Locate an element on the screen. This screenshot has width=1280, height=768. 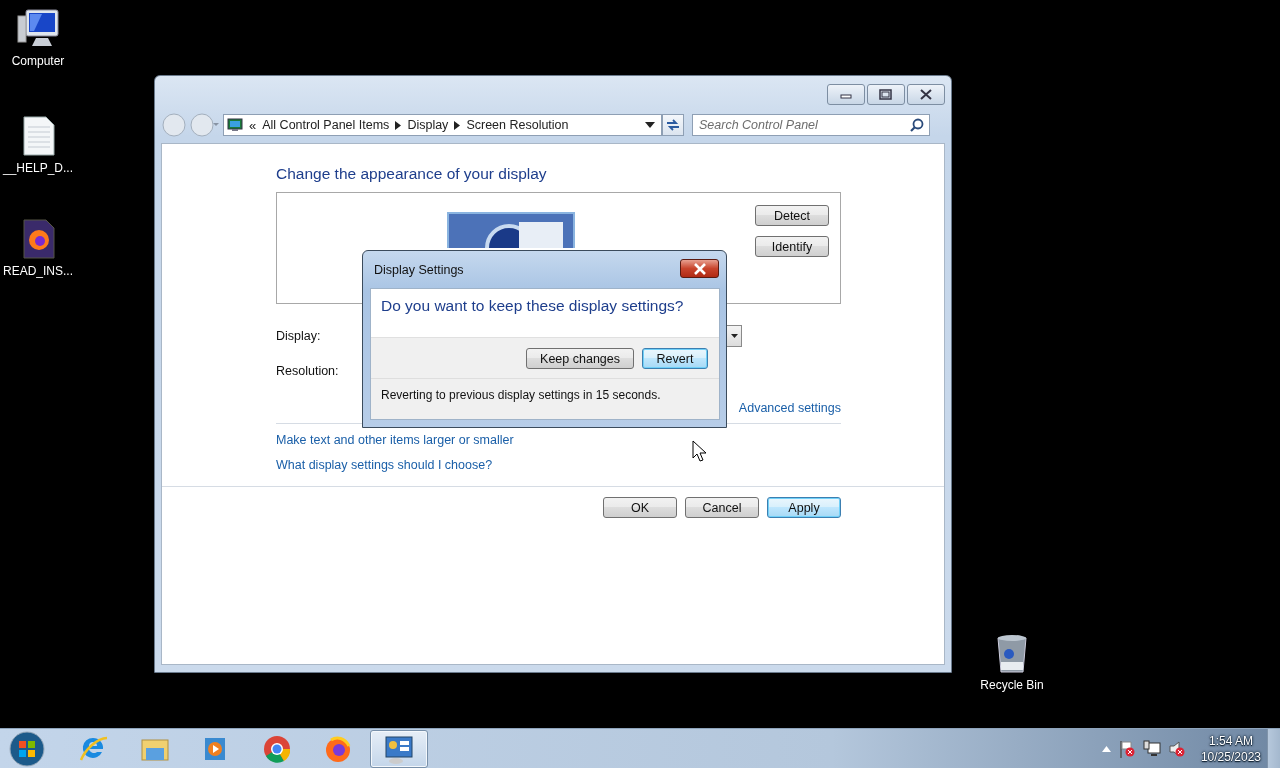
field-label: Resolution: is located at coordinates (308, 370).